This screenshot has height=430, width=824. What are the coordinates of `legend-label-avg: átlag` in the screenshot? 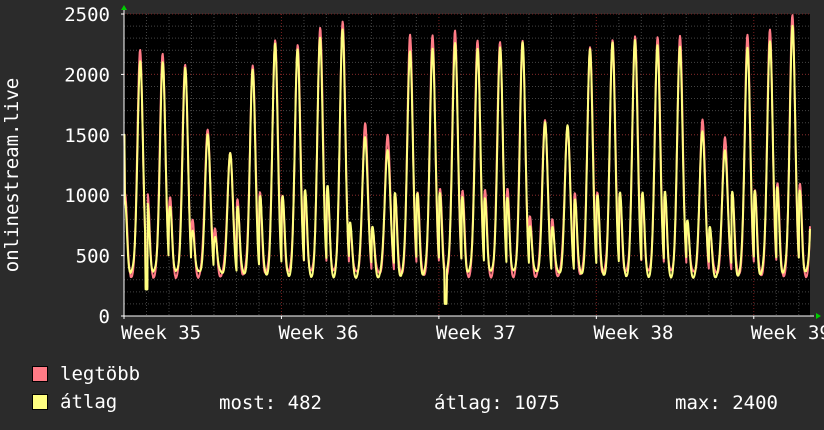 It's located at (89, 402).